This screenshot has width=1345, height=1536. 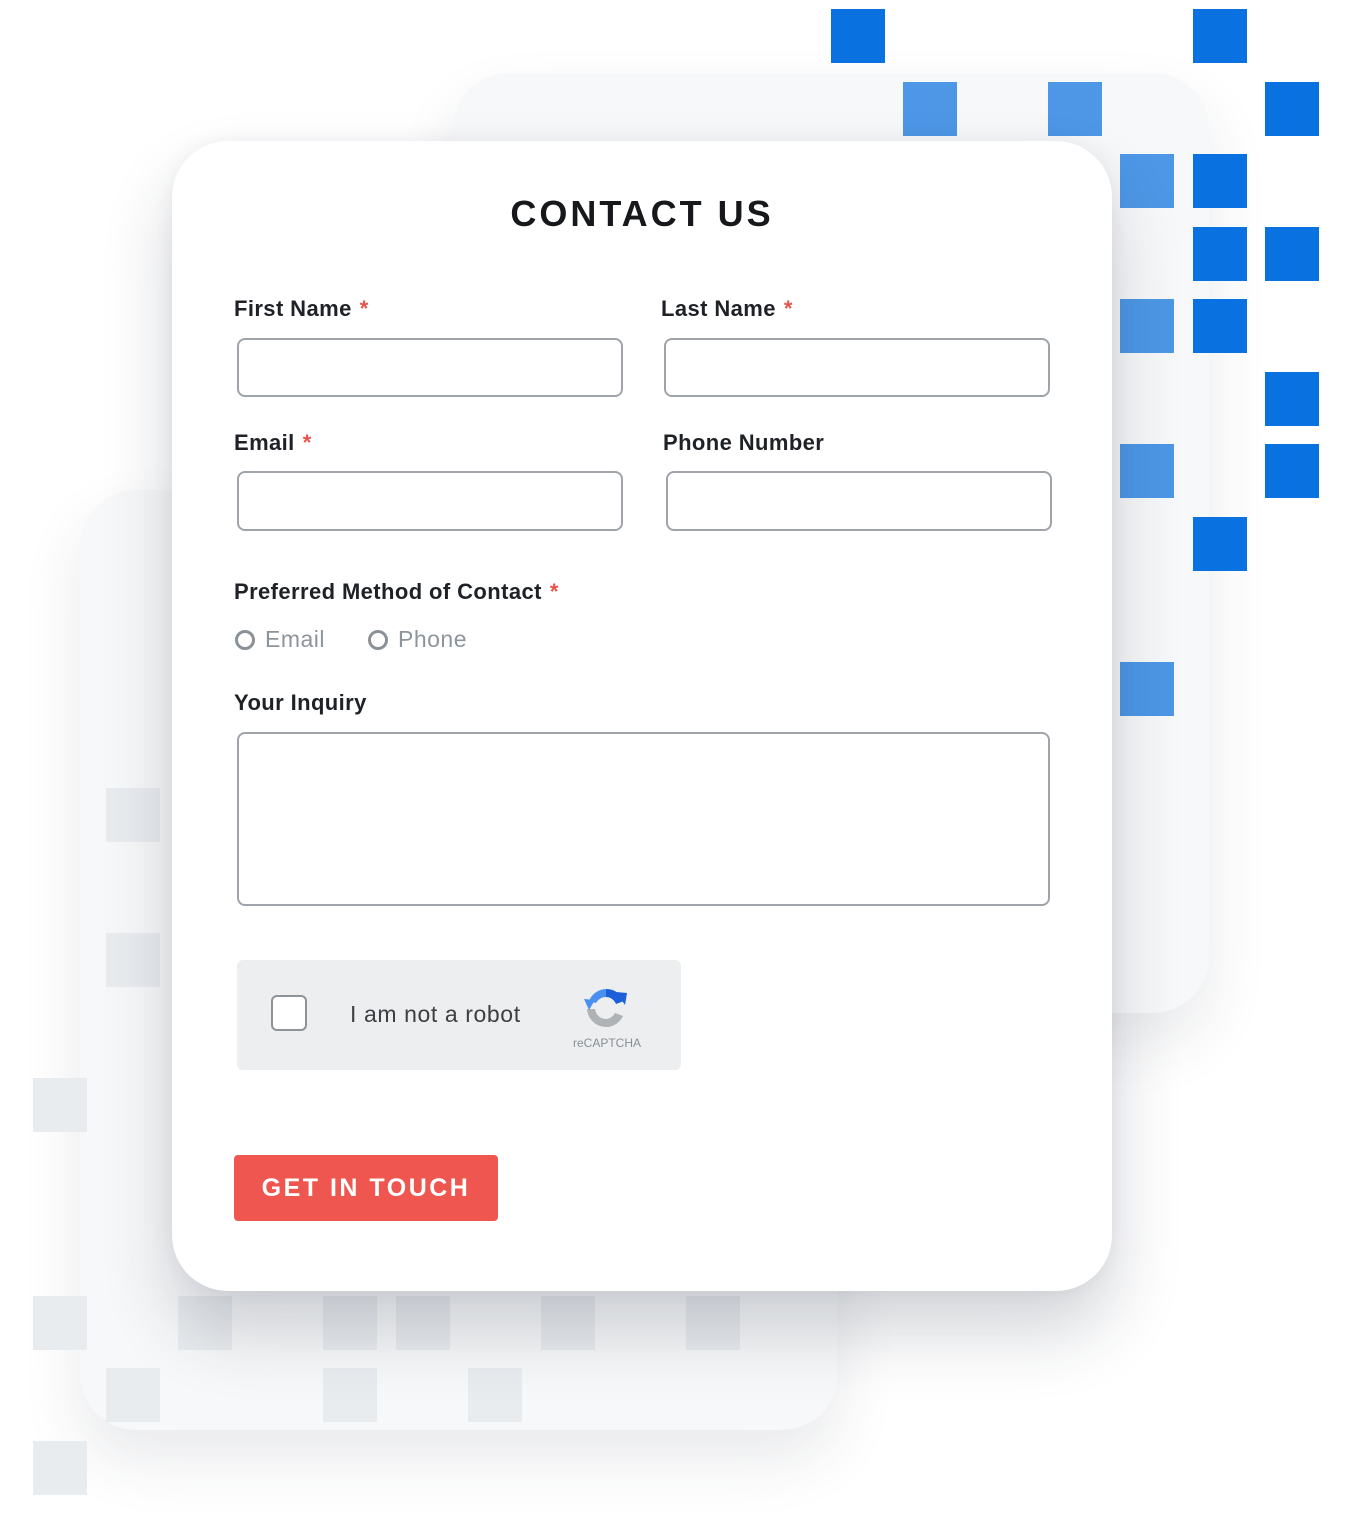 I want to click on radio-button-phone, so click(x=378, y=639).